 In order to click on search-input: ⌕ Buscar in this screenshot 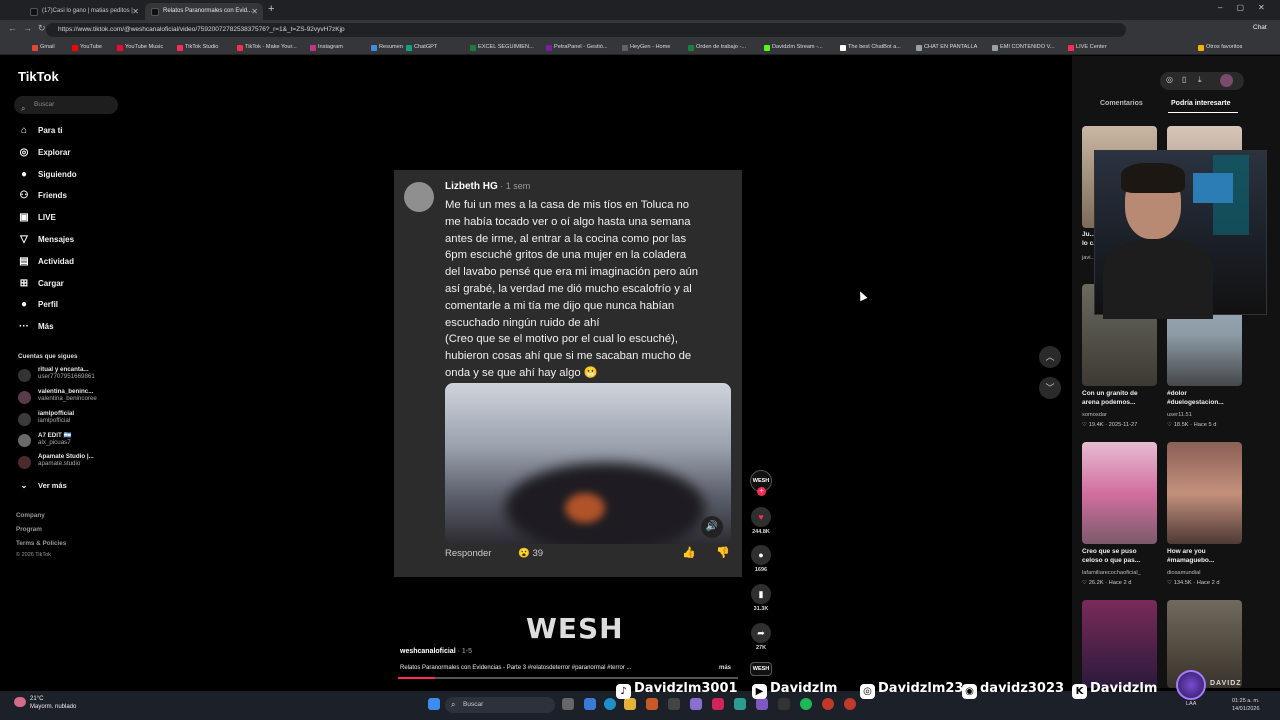, I will do `click(66, 105)`.